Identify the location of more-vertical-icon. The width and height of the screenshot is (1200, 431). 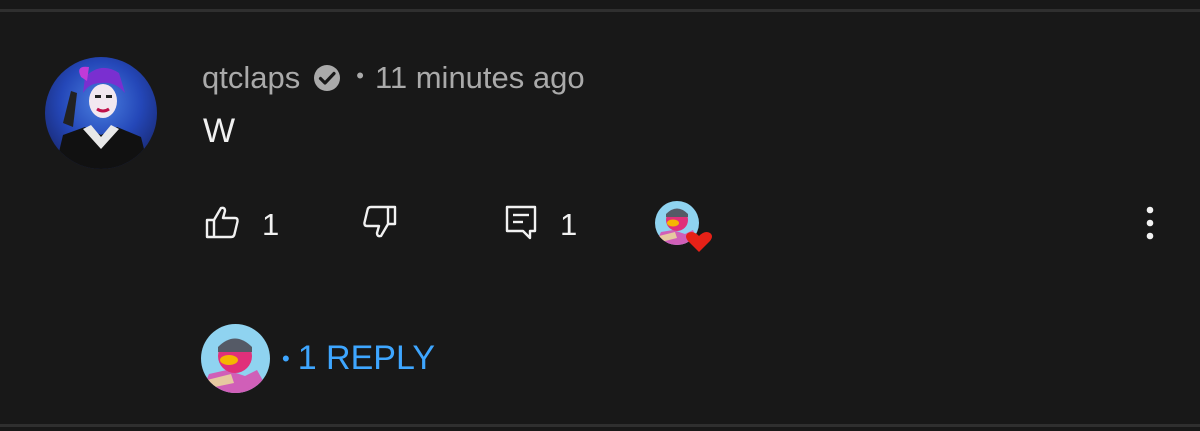
(1150, 227).